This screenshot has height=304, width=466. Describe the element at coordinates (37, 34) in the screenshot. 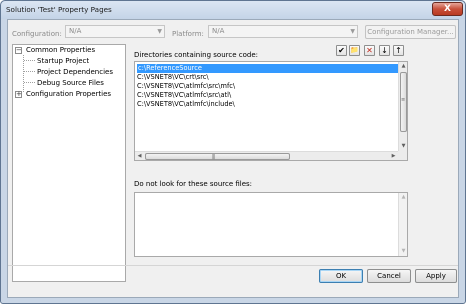

I see `configuration-label: Configuration:` at that location.